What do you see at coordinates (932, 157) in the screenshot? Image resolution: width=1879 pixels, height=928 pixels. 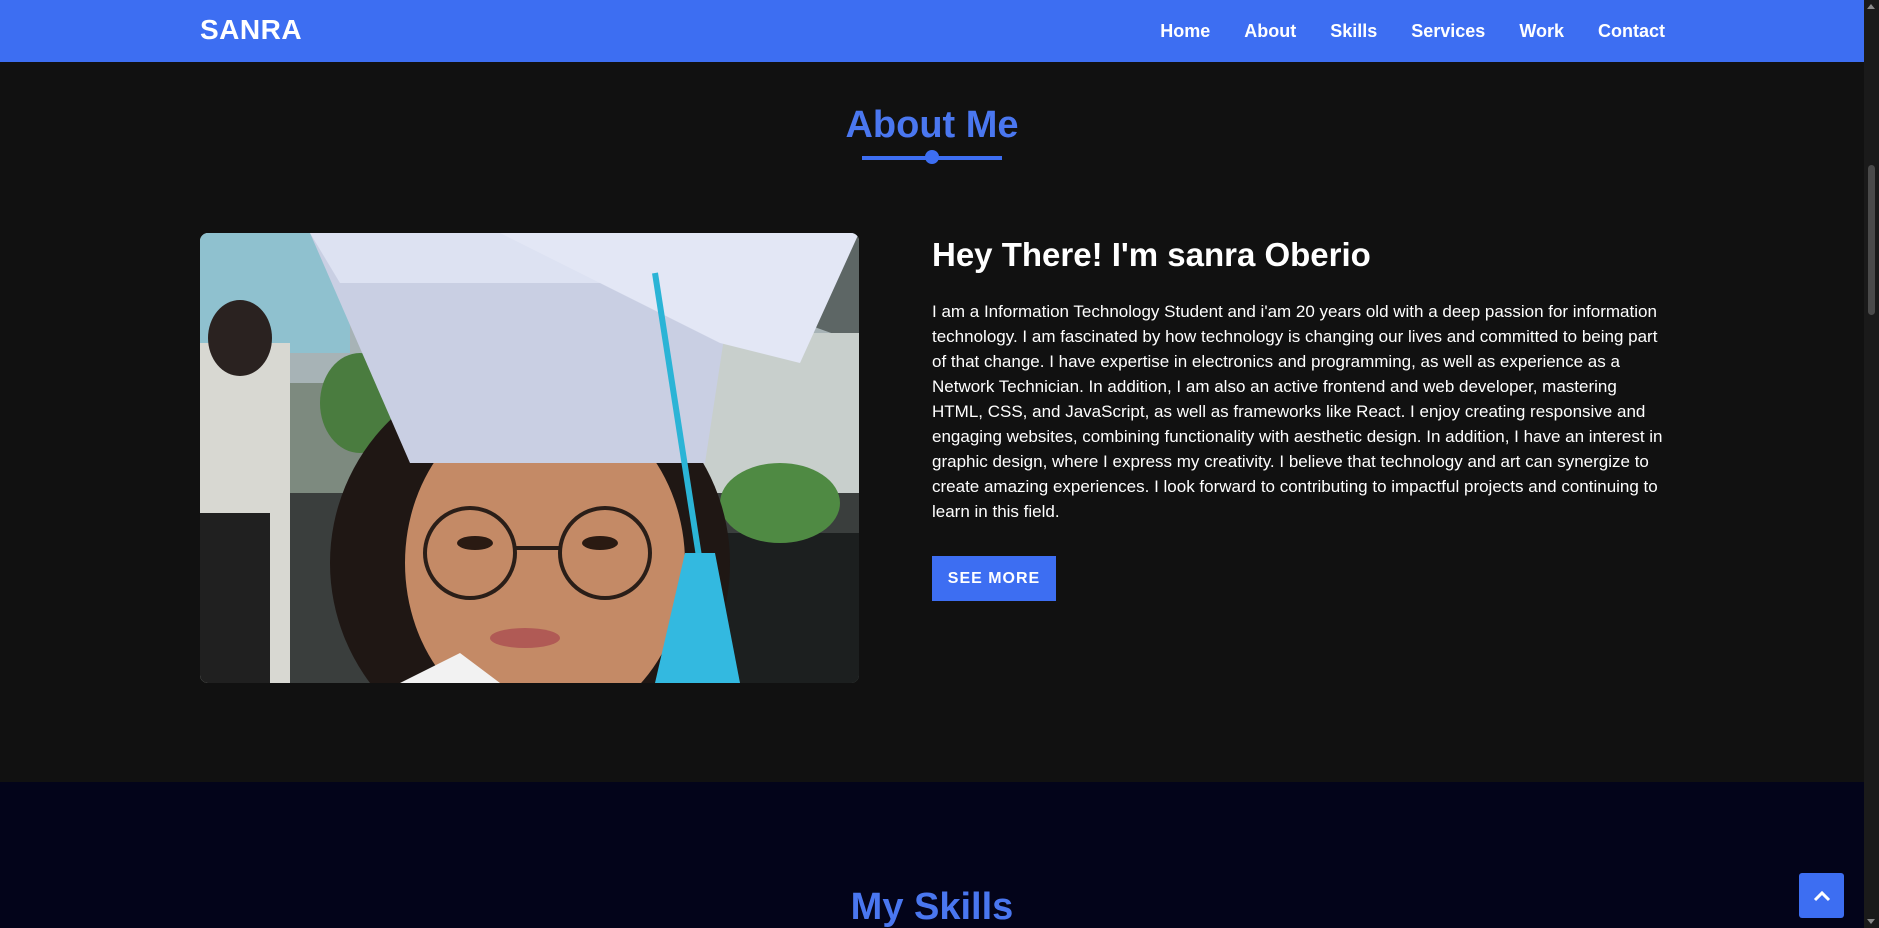 I see `title-underline-dot` at bounding box center [932, 157].